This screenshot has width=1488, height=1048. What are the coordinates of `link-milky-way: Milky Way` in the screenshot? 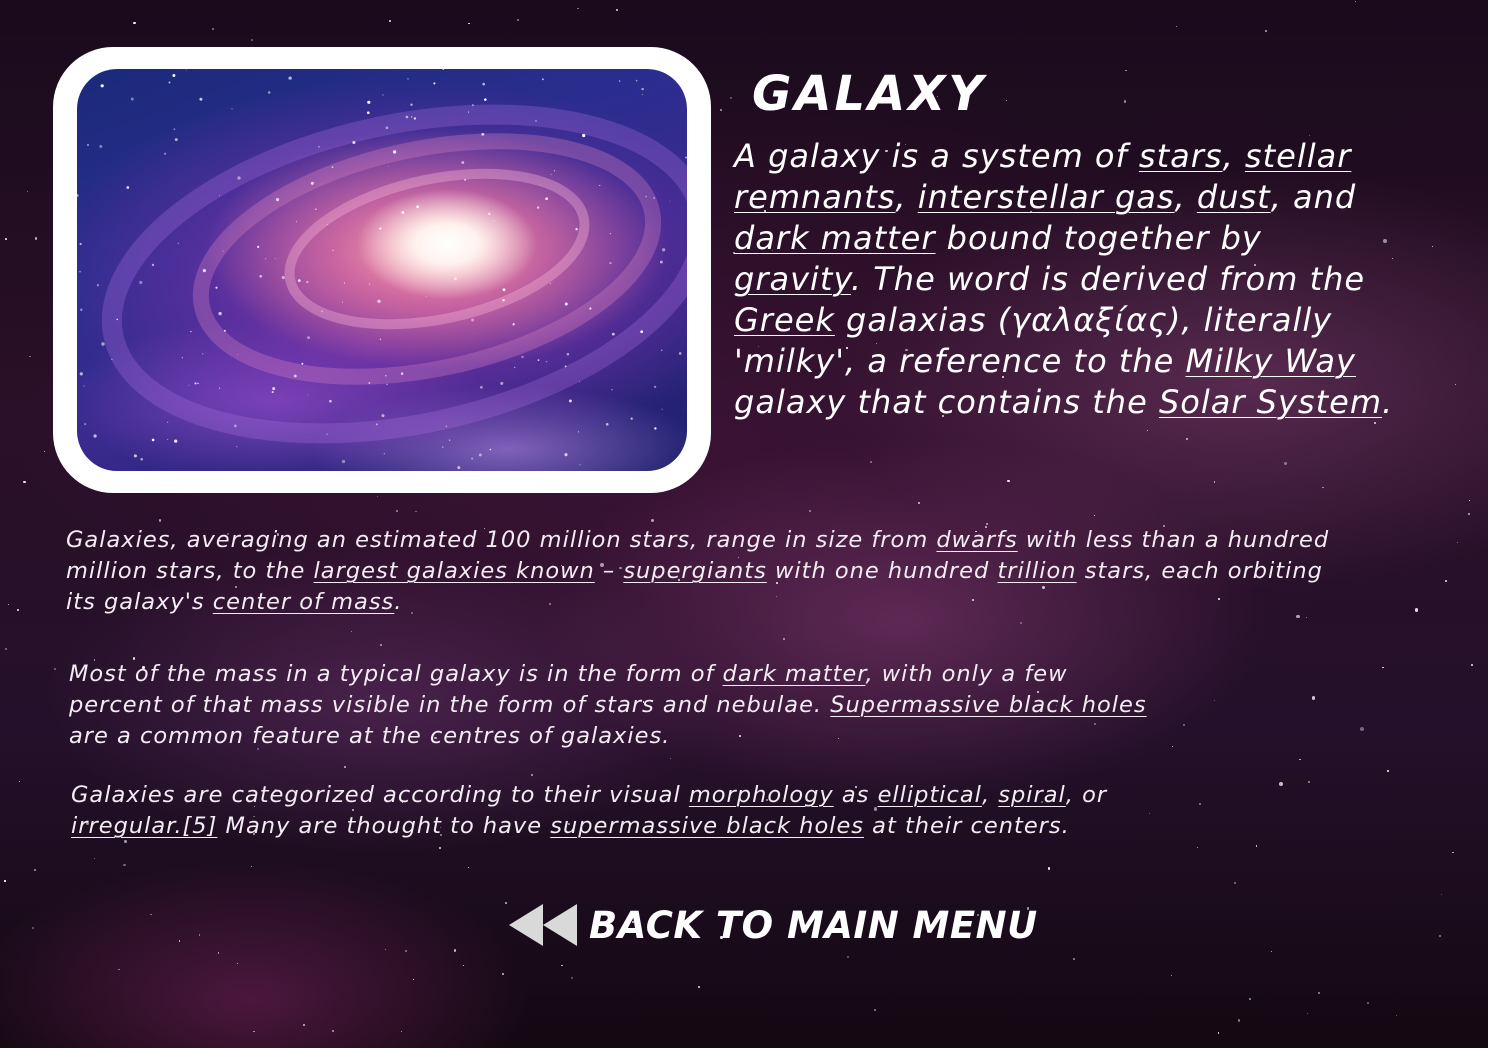 It's located at (1271, 361).